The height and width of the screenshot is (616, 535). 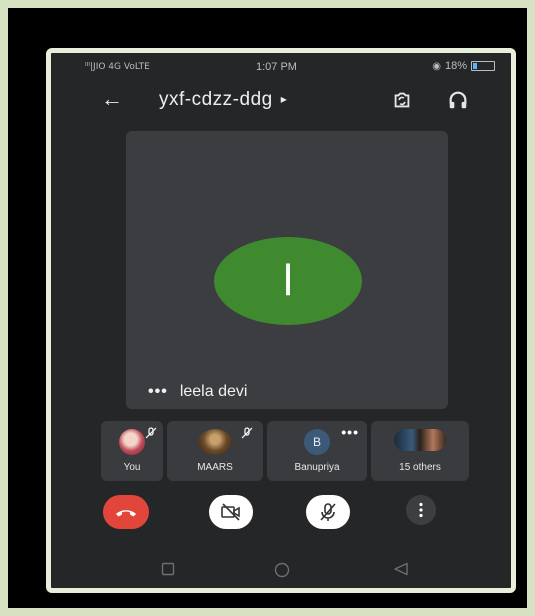 What do you see at coordinates (216, 99) in the screenshot?
I see `meeting-code-text: yxf-cdzz-ddg` at bounding box center [216, 99].